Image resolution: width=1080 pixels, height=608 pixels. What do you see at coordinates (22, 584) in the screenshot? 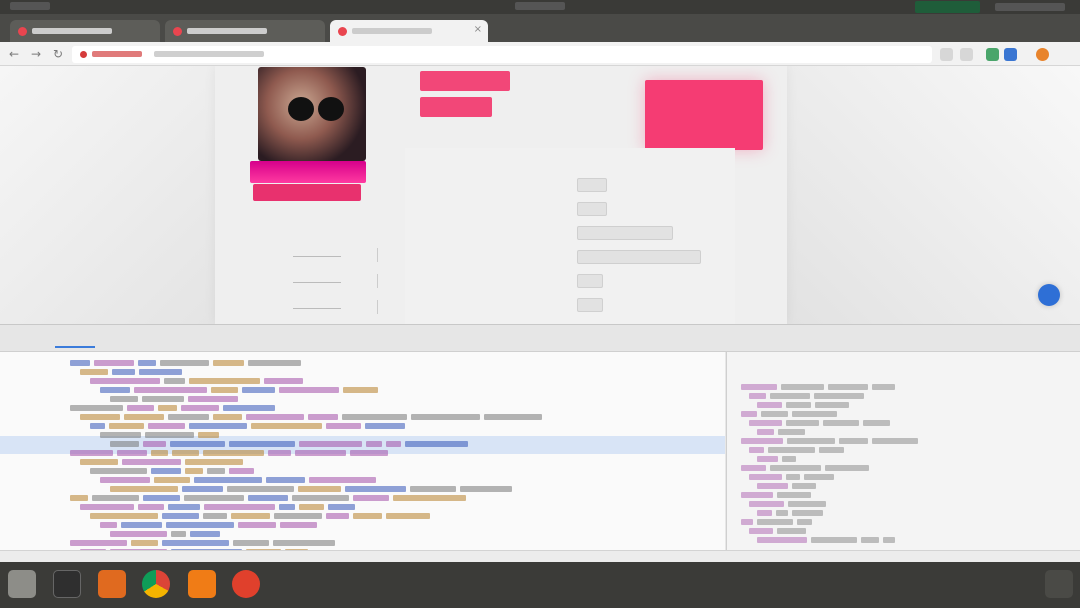
I see `files-app-icon` at bounding box center [22, 584].